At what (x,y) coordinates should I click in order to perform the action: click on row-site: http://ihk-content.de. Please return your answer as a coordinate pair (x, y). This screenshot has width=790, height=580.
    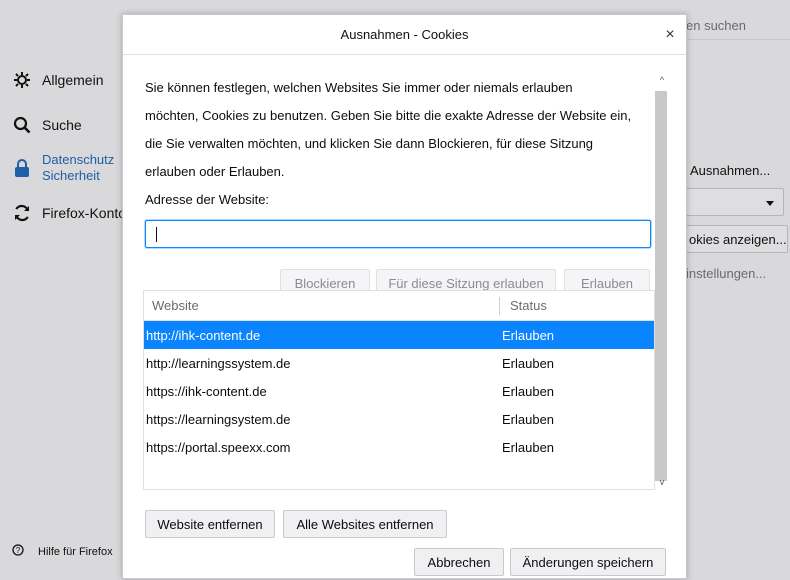
    Looking at the image, I should click on (203, 335).